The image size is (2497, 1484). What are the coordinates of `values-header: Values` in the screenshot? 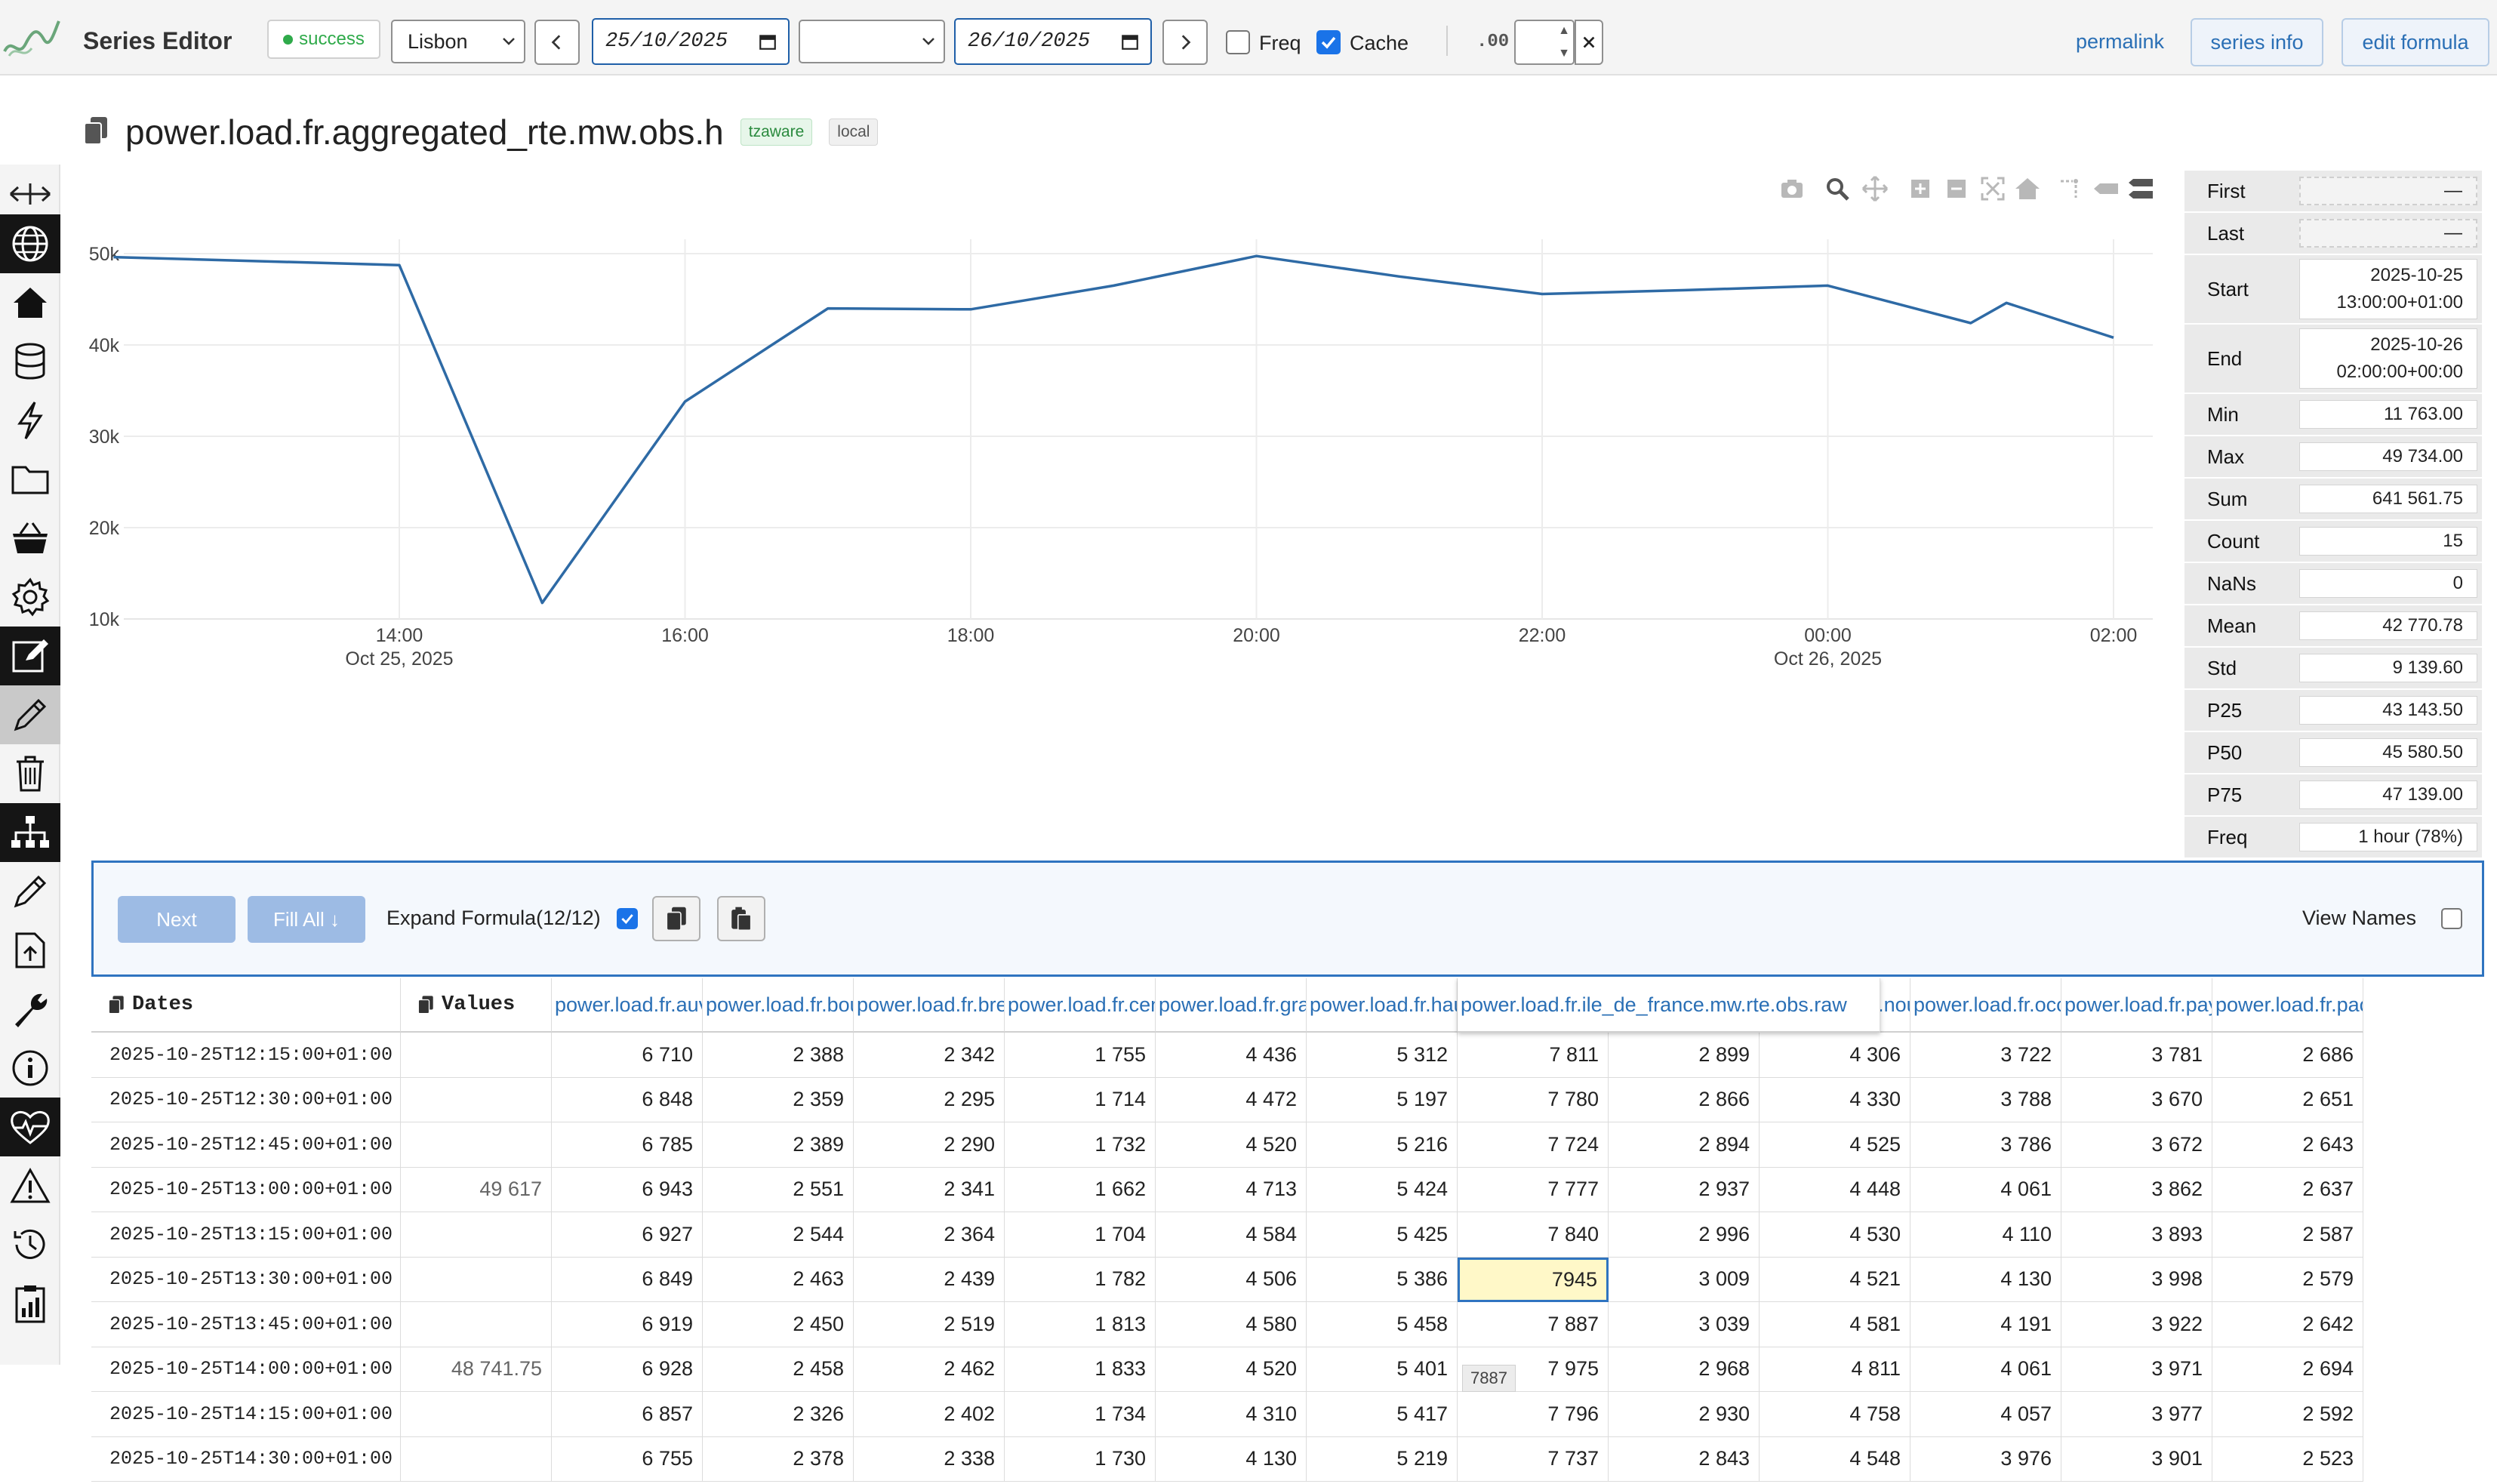 It's located at (477, 1005).